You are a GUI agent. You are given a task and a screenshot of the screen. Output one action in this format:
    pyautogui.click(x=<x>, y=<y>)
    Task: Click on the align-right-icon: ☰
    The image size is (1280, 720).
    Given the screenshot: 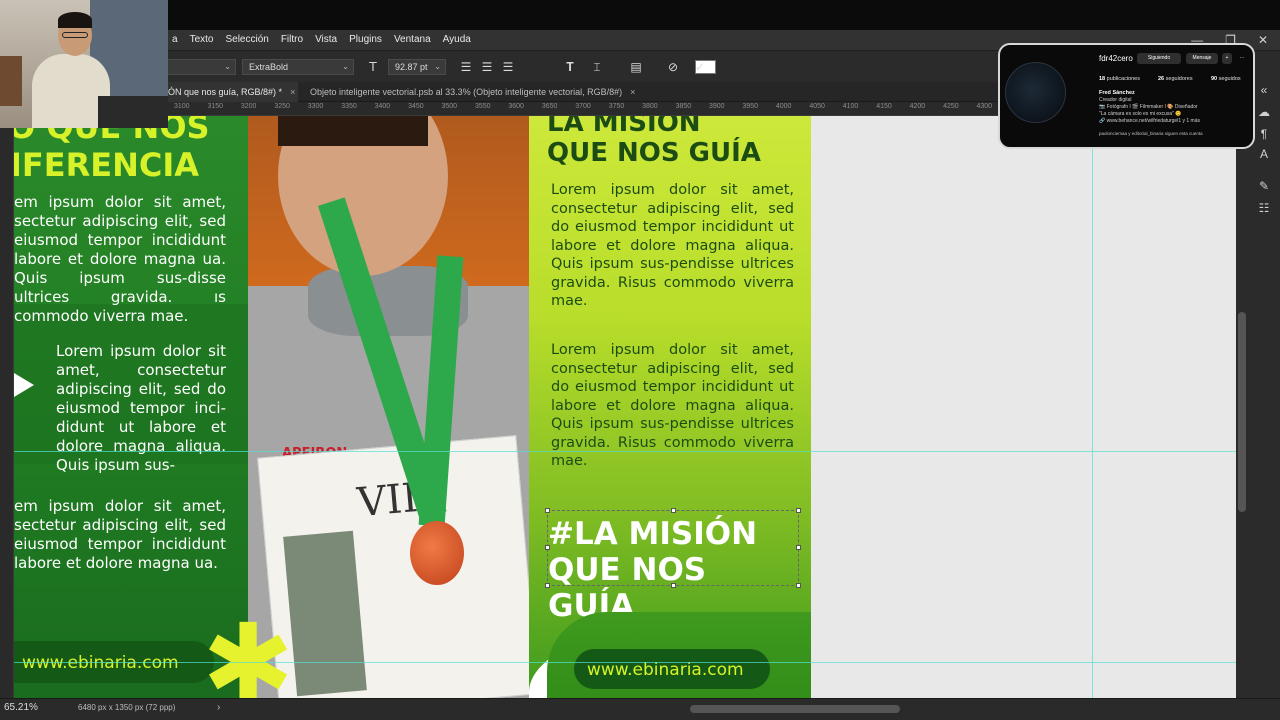 What is the action you would take?
    pyautogui.click(x=508, y=67)
    